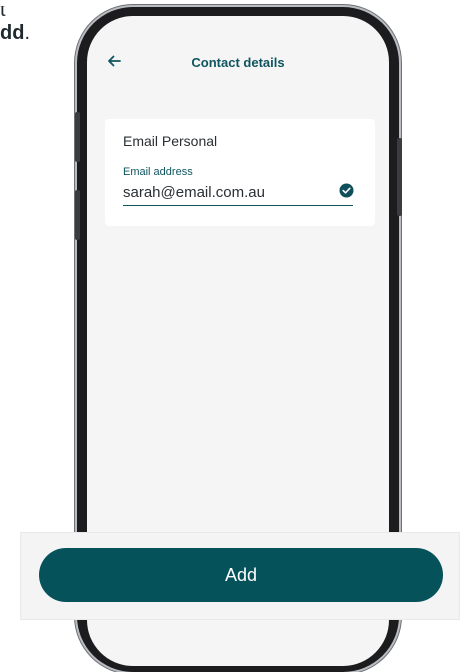 This screenshot has width=470, height=672. What do you see at coordinates (240, 172) in the screenshot?
I see `email-card: Email Personal Email address` at bounding box center [240, 172].